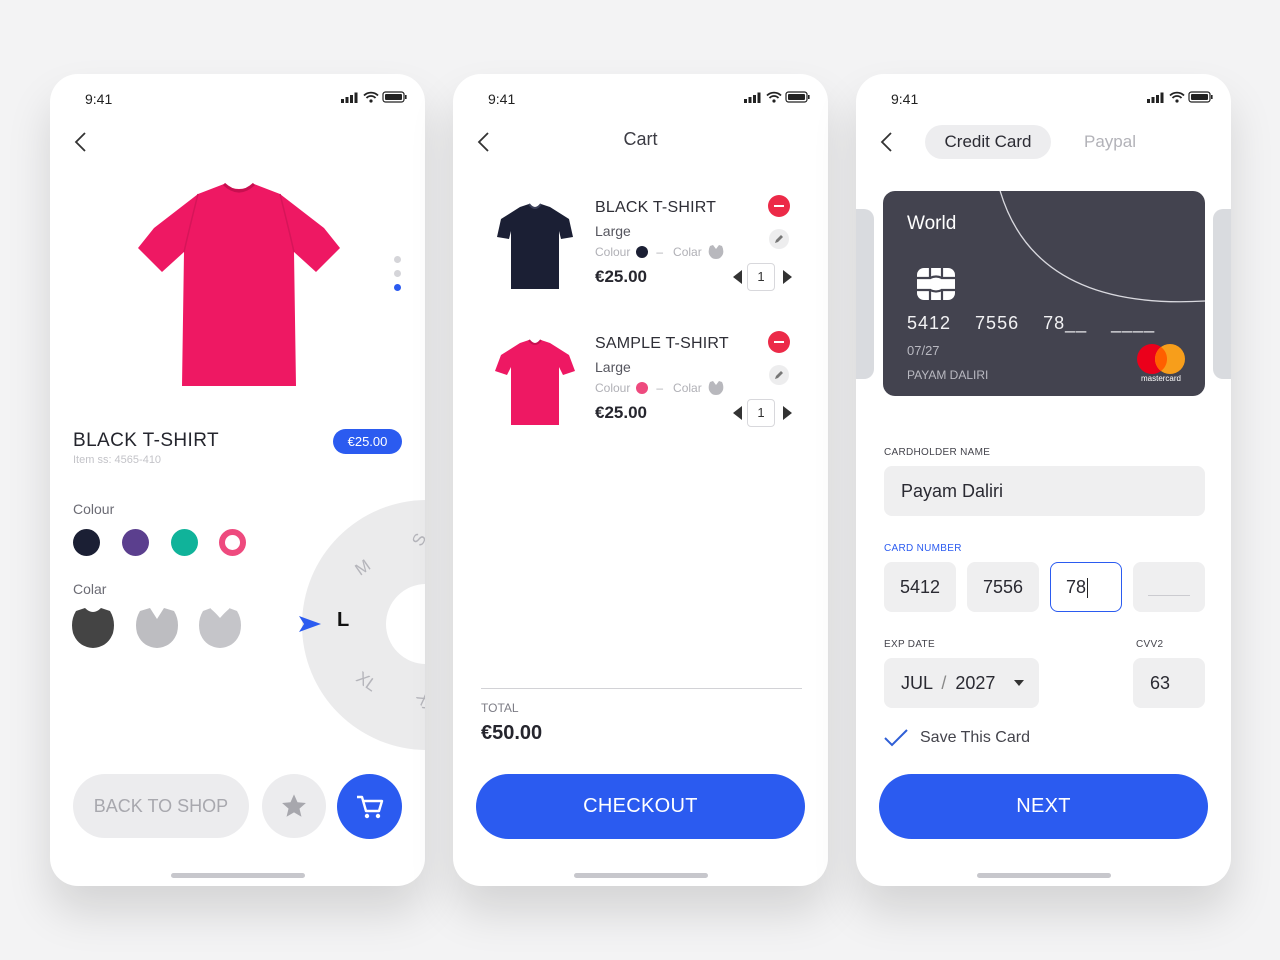 This screenshot has height=960, width=1280. I want to click on card-holder-display: PAYAM DALIRI, so click(948, 375).